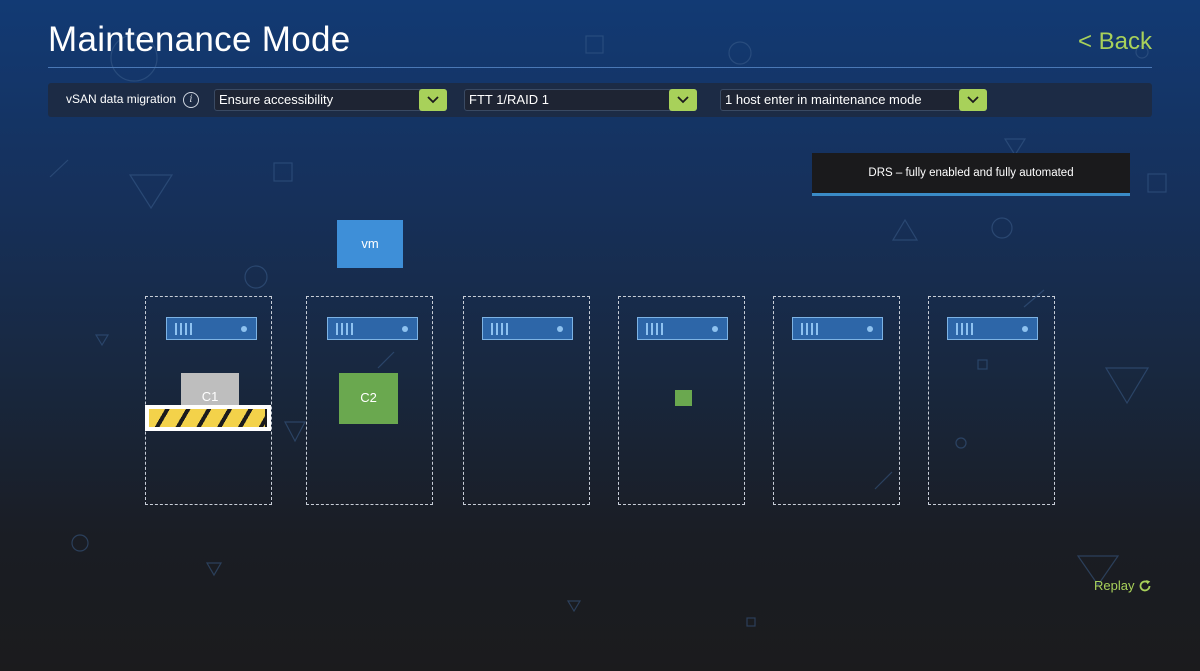 This screenshot has height=671, width=1200. Describe the element at coordinates (1114, 585) in the screenshot. I see `replay-label: Replay` at that location.